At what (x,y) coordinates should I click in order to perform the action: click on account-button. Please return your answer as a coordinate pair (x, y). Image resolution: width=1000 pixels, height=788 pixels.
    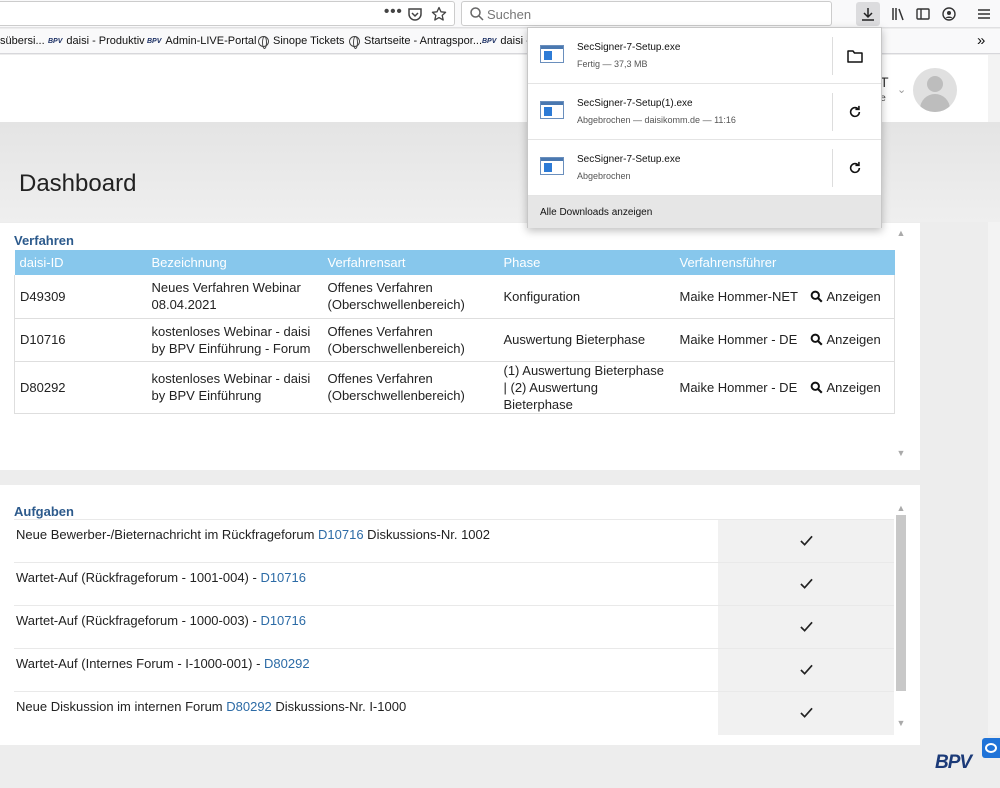
    Looking at the image, I should click on (949, 14).